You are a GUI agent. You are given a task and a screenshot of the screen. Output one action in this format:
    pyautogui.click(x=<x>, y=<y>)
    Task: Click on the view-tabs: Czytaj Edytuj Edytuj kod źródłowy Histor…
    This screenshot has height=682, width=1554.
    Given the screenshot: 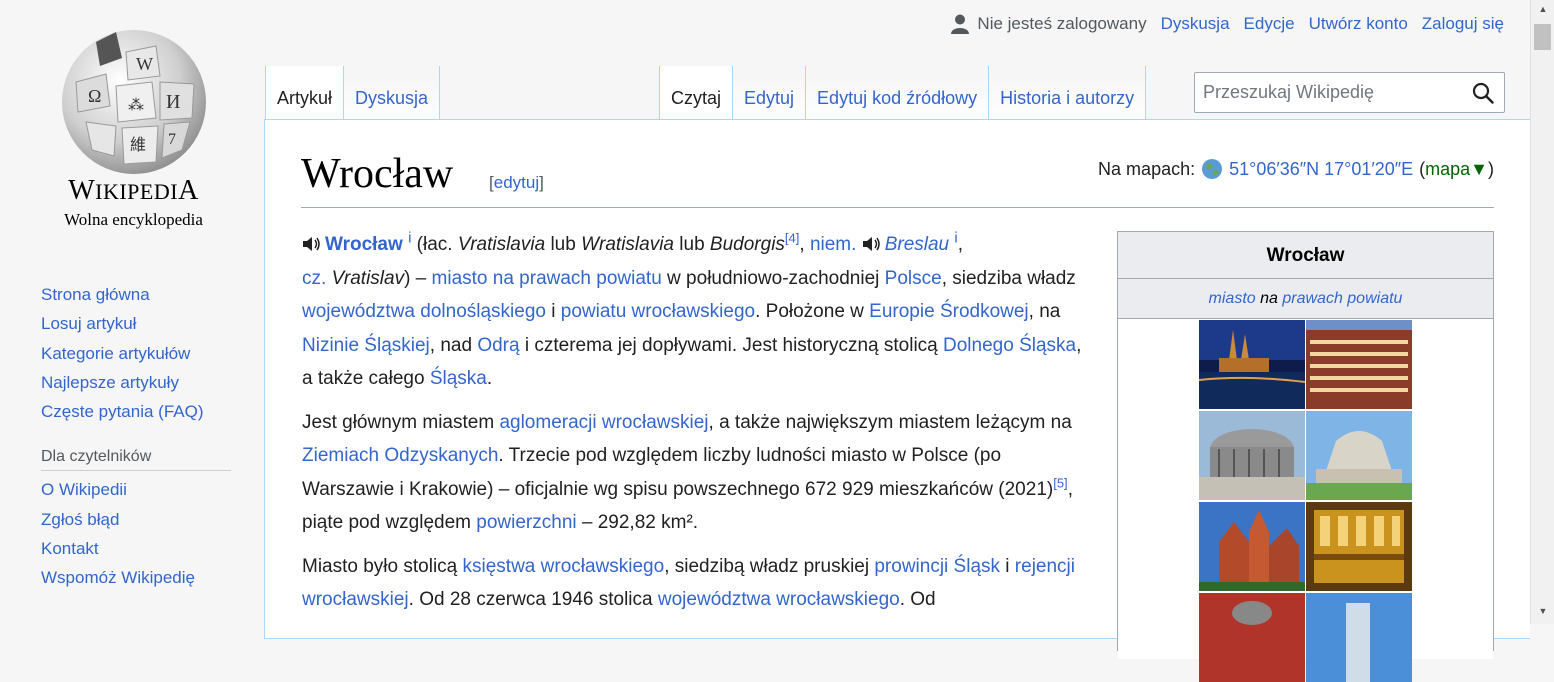 What is the action you would take?
    pyautogui.click(x=903, y=93)
    